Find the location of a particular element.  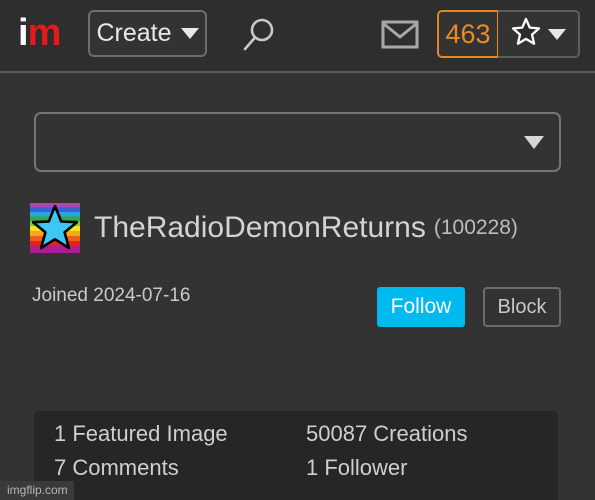

create-button: Create is located at coordinates (147, 33).